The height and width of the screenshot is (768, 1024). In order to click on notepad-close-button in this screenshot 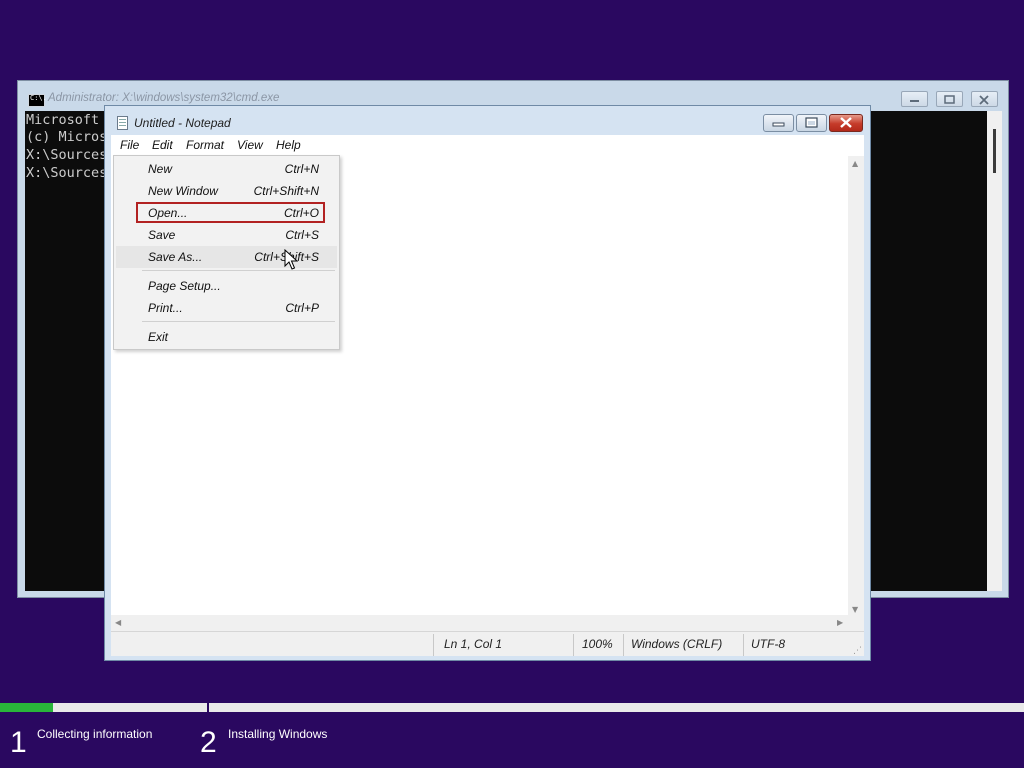, I will do `click(846, 123)`.